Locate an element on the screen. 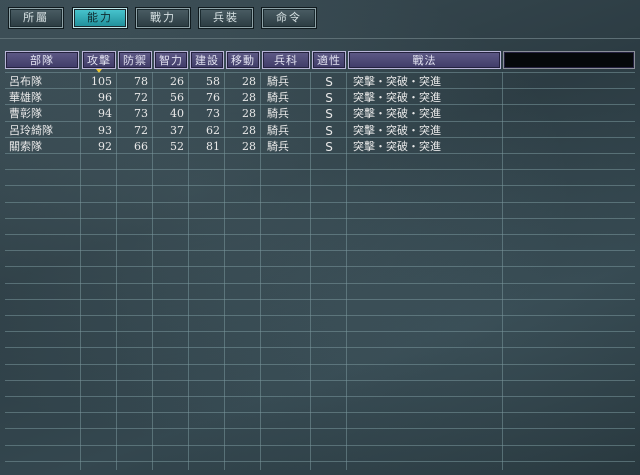 This screenshot has height=475, width=640. header-attack-label: 攻擊 is located at coordinates (99, 60).